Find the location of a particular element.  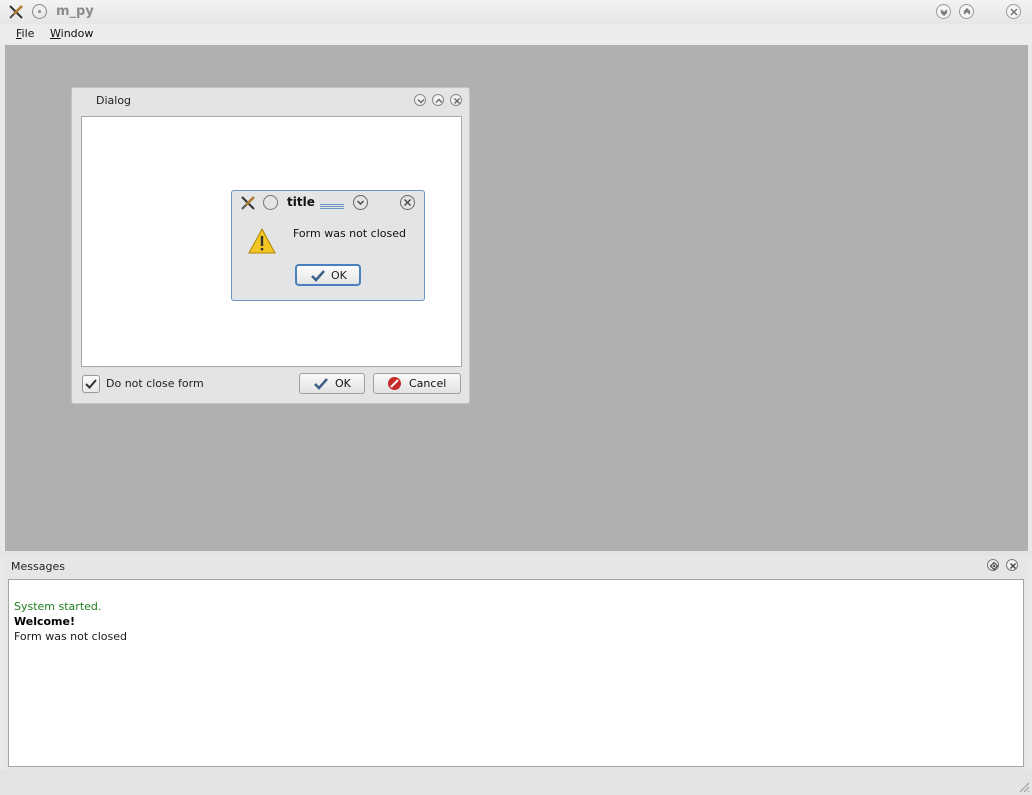

message-box-ok-button: OK is located at coordinates (328, 275).